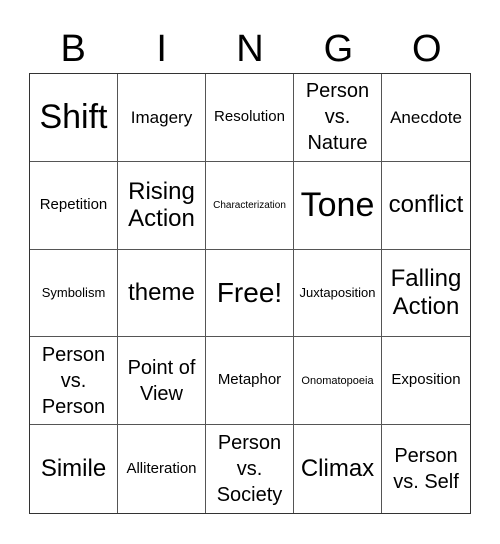 The height and width of the screenshot is (544, 500). Describe the element at coordinates (338, 469) in the screenshot. I see `bingo-cell: Climax` at that location.